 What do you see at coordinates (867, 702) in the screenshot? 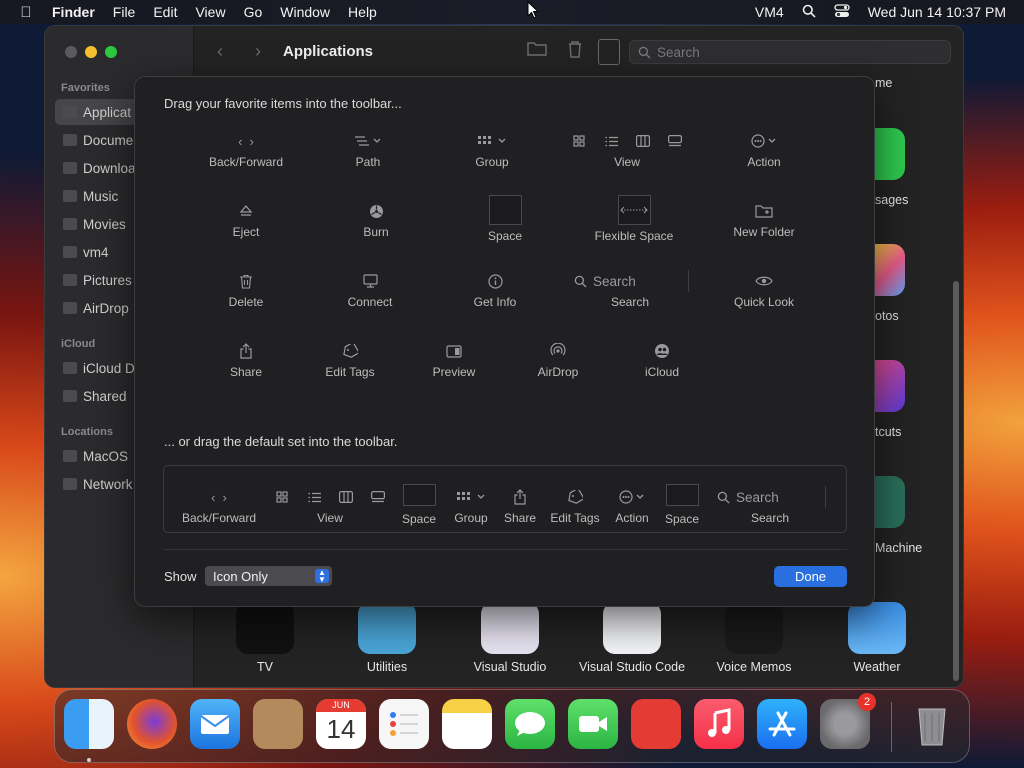
I see `notification-badge: 2` at bounding box center [867, 702].